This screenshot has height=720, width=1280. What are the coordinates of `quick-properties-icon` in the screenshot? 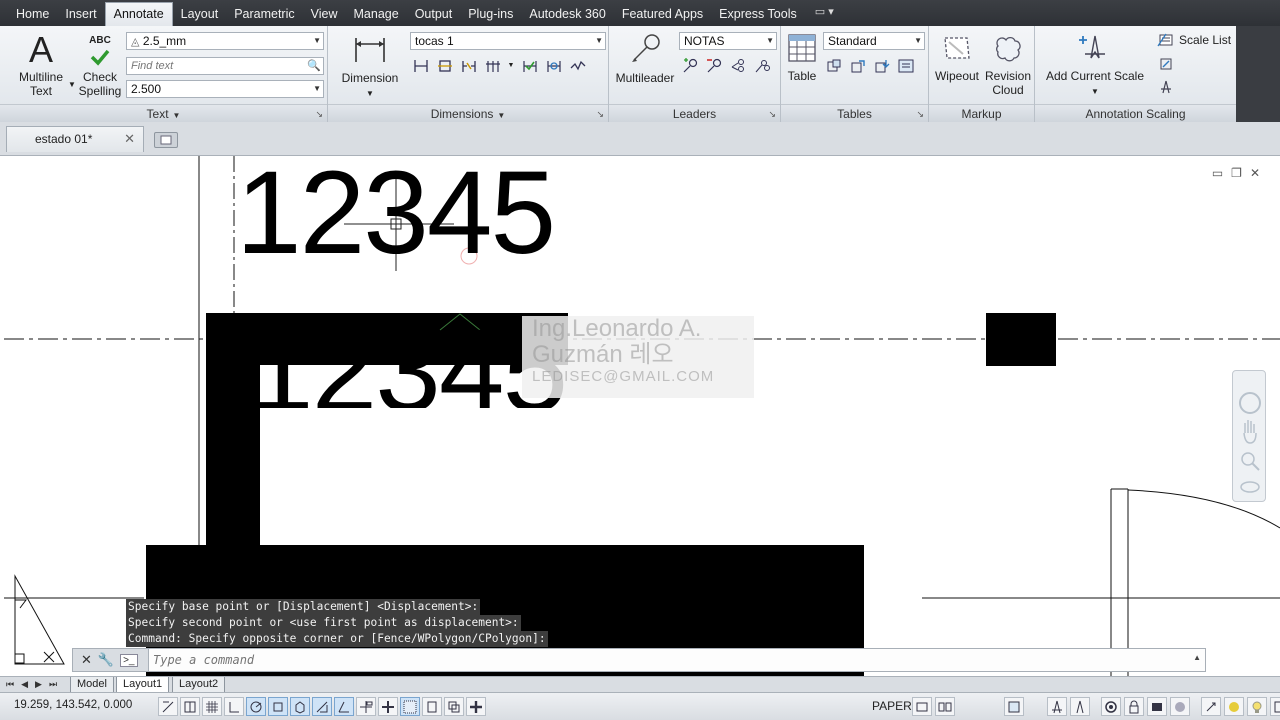 It's located at (432, 706).